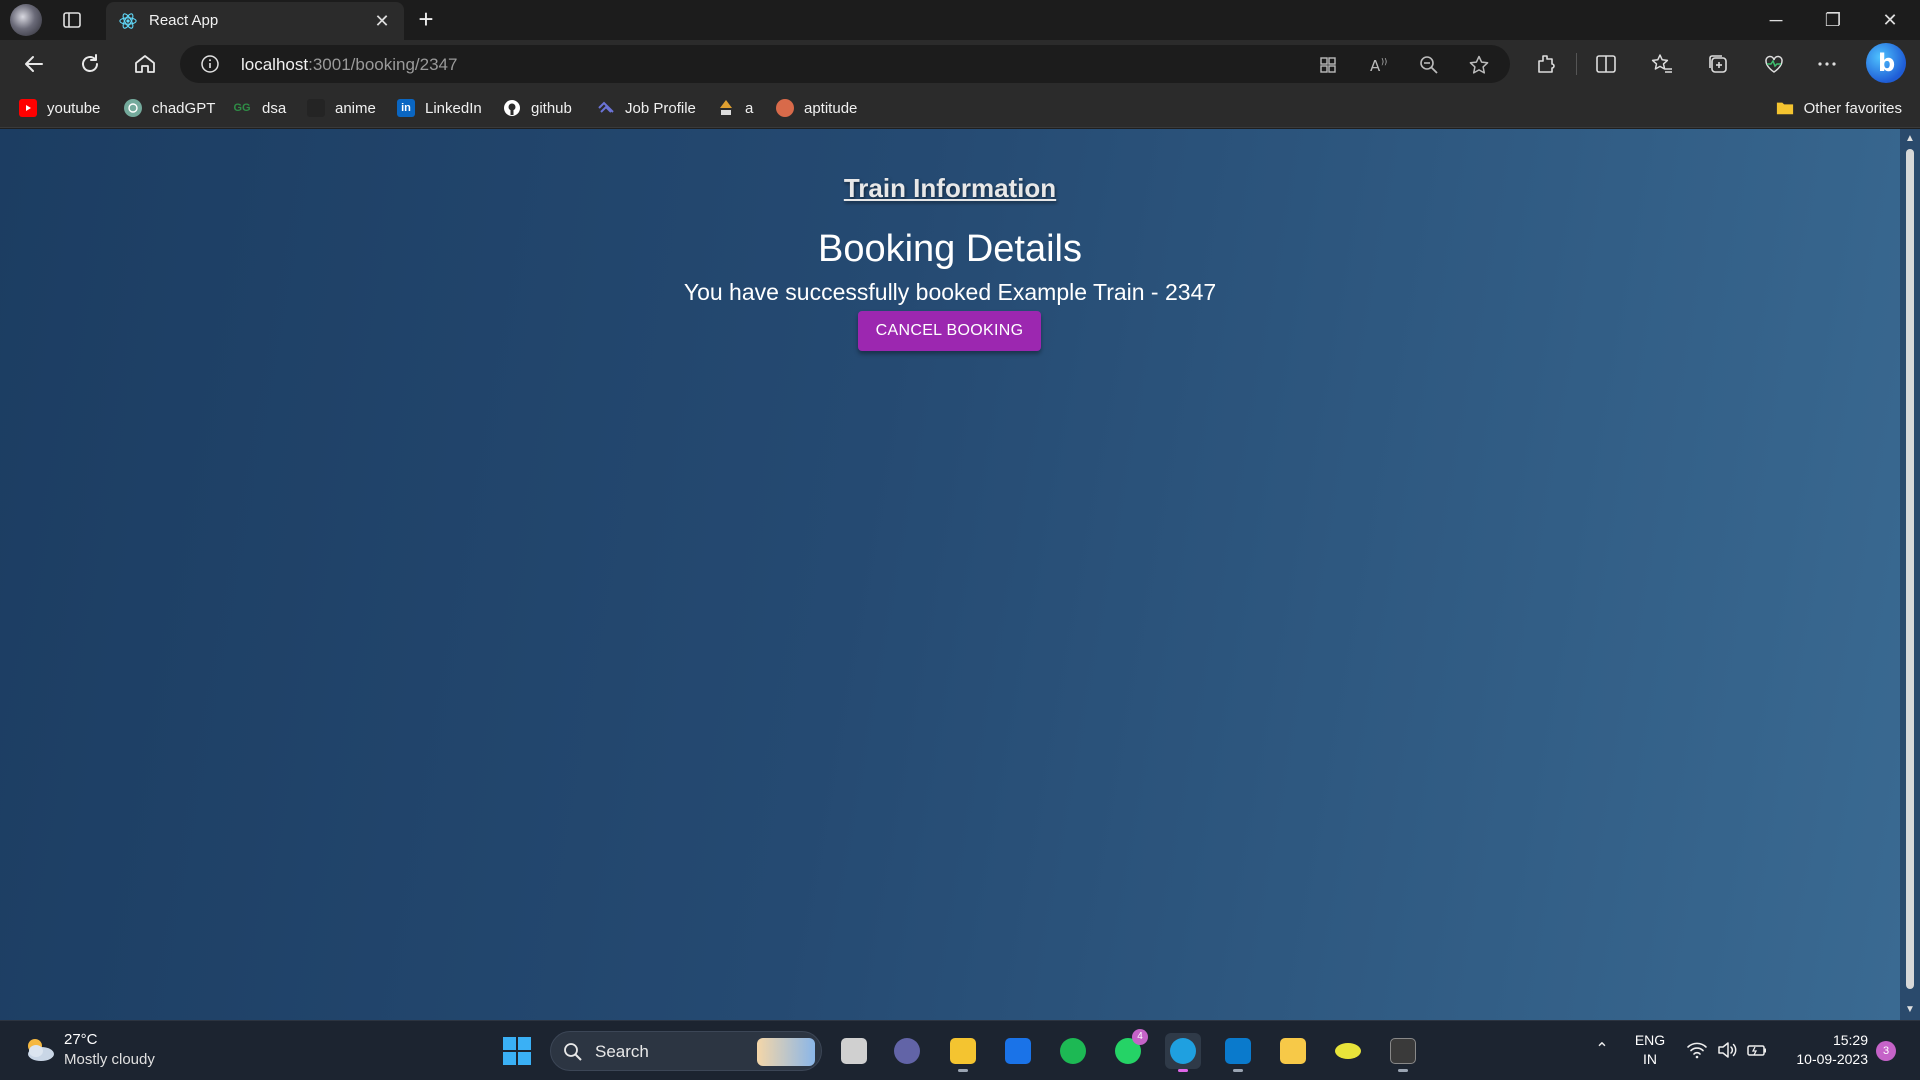  Describe the element at coordinates (1073, 1051) in the screenshot. I see `spotify-icon` at that location.